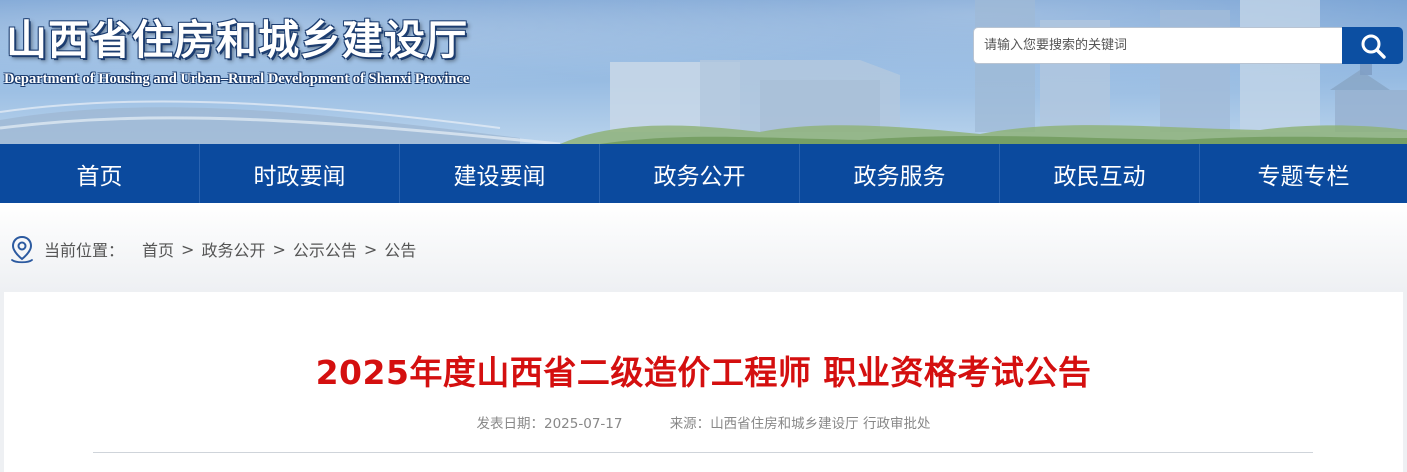 Image resolution: width=1407 pixels, height=472 pixels. I want to click on article-title: 2025年度山西省二级造价工程师 职业资格考试公告, so click(703, 372).